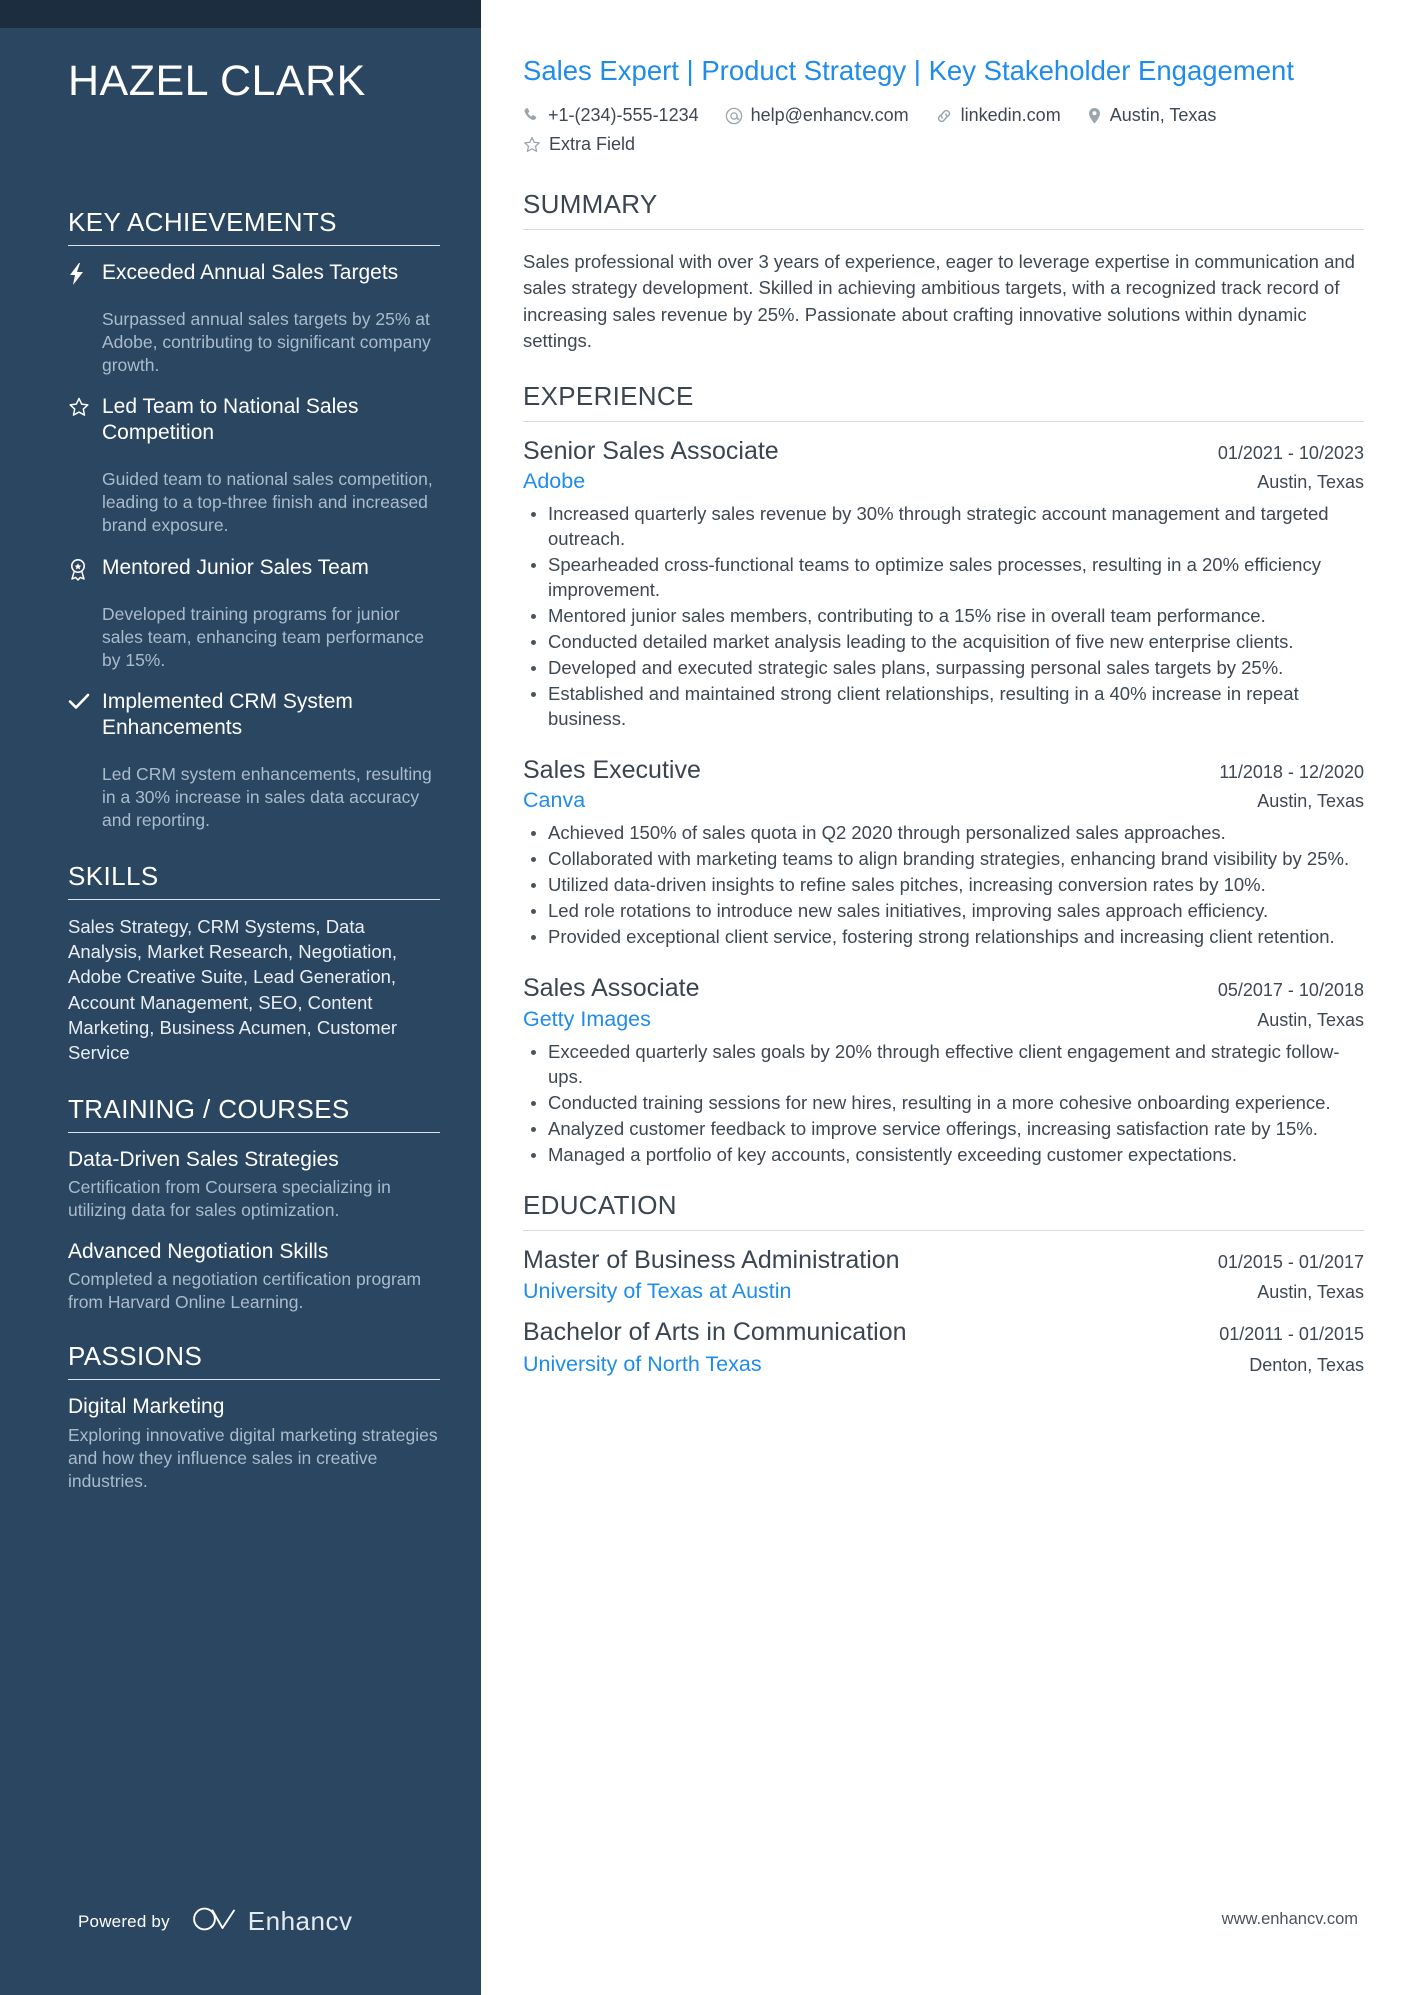 The width and height of the screenshot is (1410, 1995). Describe the element at coordinates (1094, 116) in the screenshot. I see `location-pin-icon` at that location.